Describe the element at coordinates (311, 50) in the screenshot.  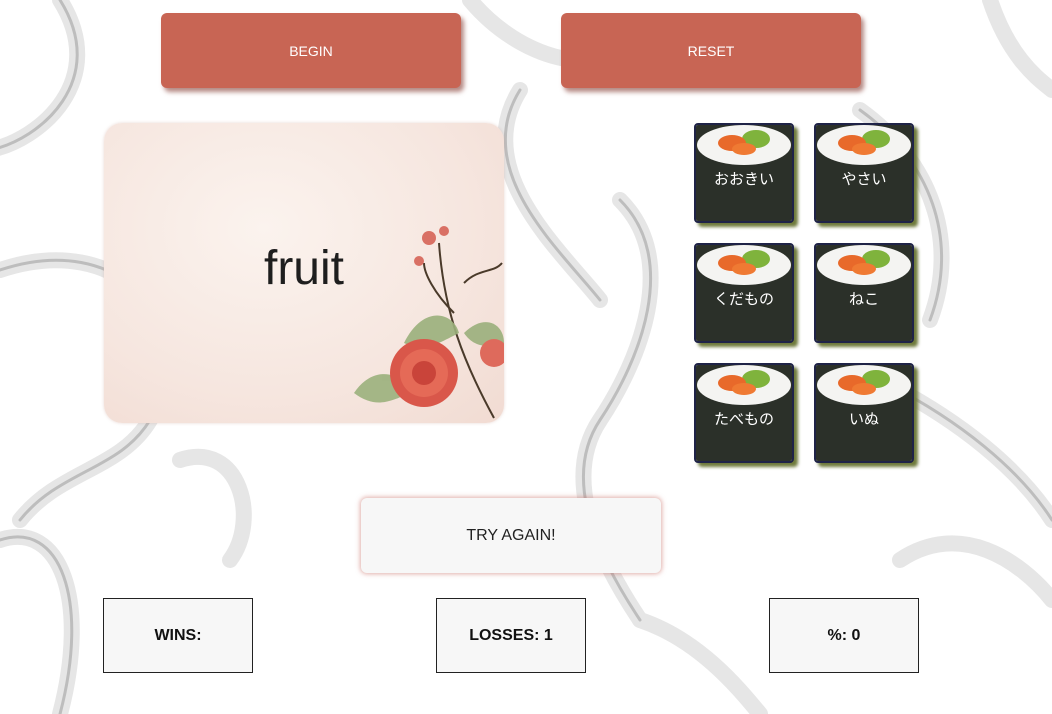
I see `begin-button: BEGIN` at that location.